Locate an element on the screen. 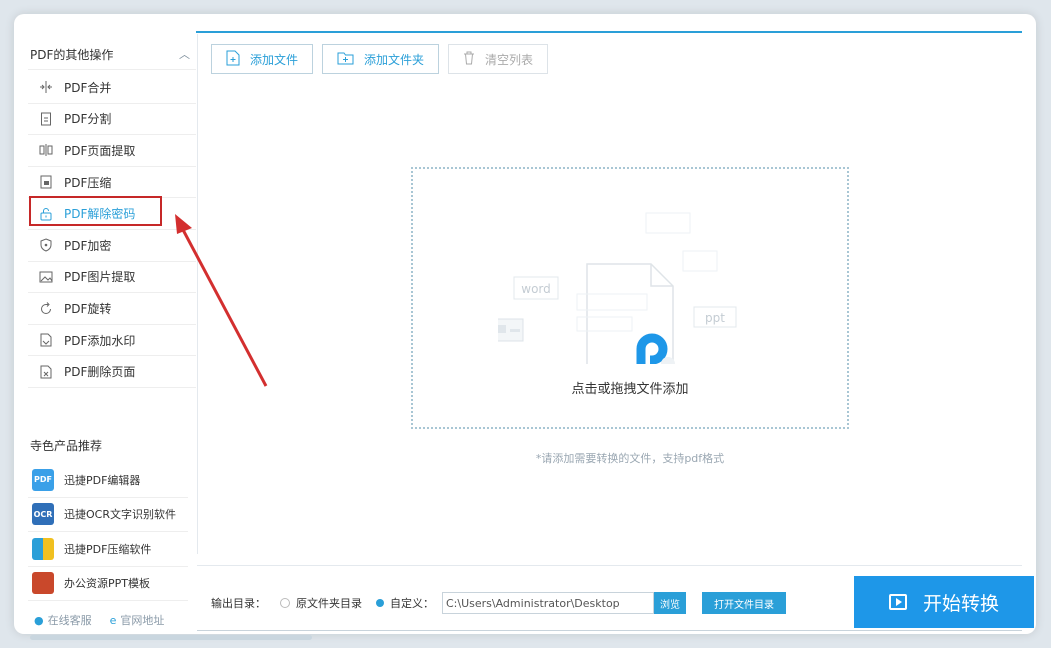 The height and width of the screenshot is (648, 1051). image-icon is located at coordinates (46, 277).